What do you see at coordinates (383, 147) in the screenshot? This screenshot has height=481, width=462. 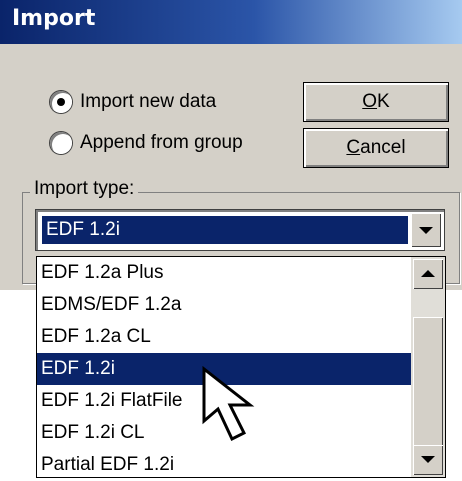 I see `cancel-label: ancel` at bounding box center [383, 147].